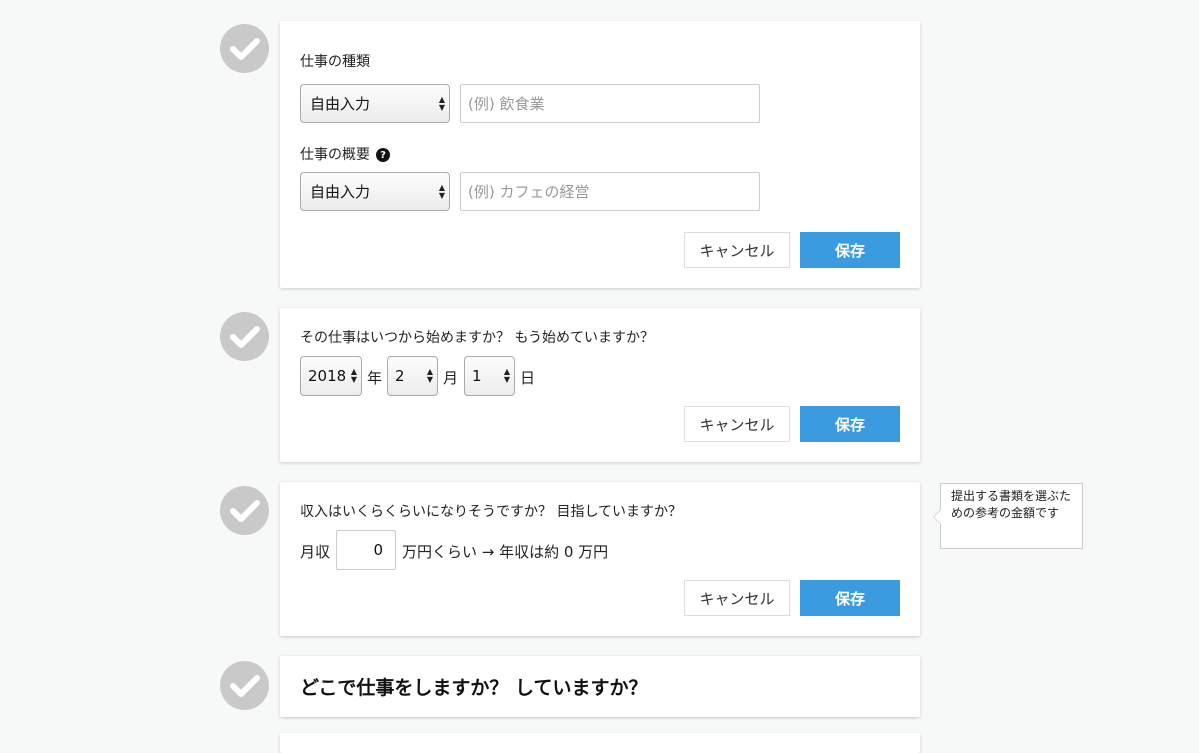 The height and width of the screenshot is (753, 1199). Describe the element at coordinates (474, 688) in the screenshot. I see `workplace-title: どこで仕事をしますか？ していますか？` at that location.